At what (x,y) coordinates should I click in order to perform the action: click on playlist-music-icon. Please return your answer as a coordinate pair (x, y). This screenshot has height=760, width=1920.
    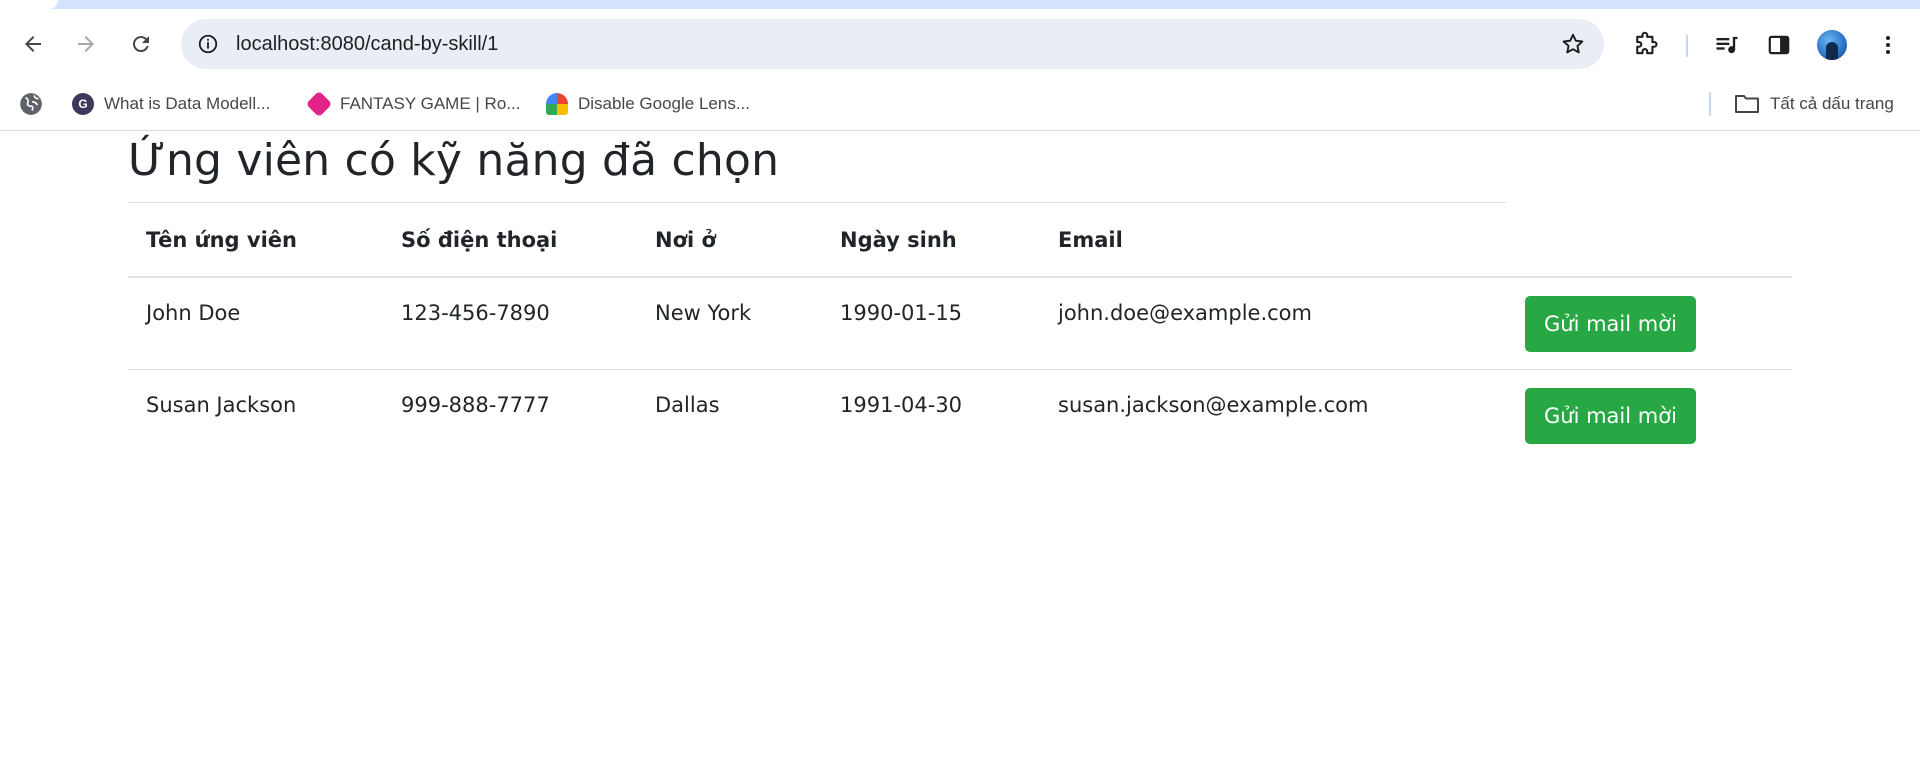
    Looking at the image, I should click on (1727, 45).